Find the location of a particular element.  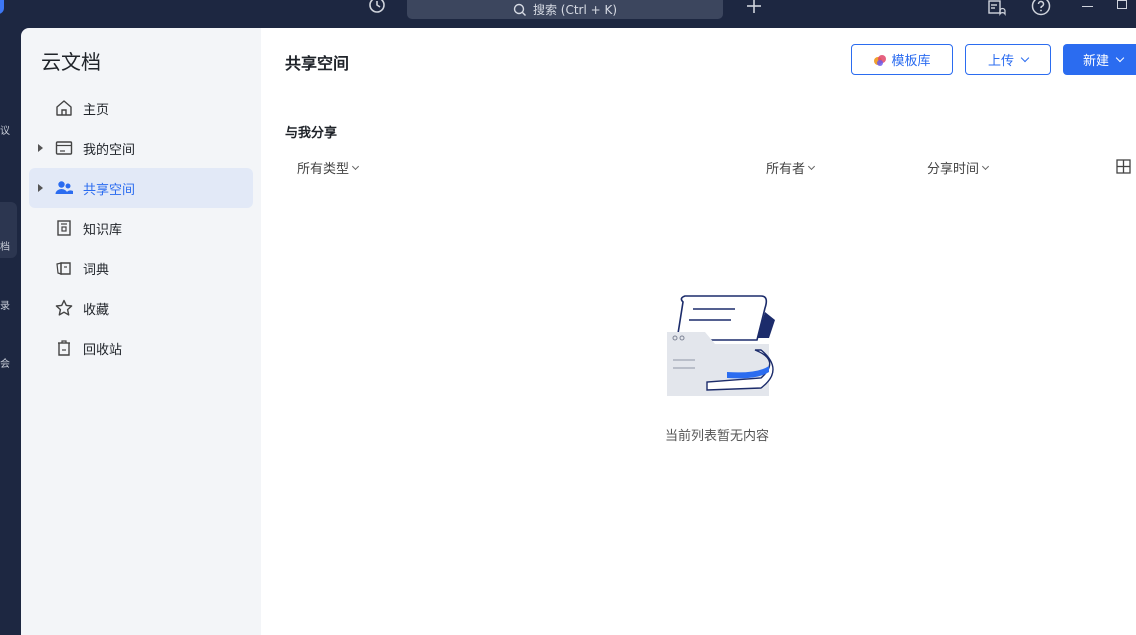

star-icon is located at coordinates (64, 307).